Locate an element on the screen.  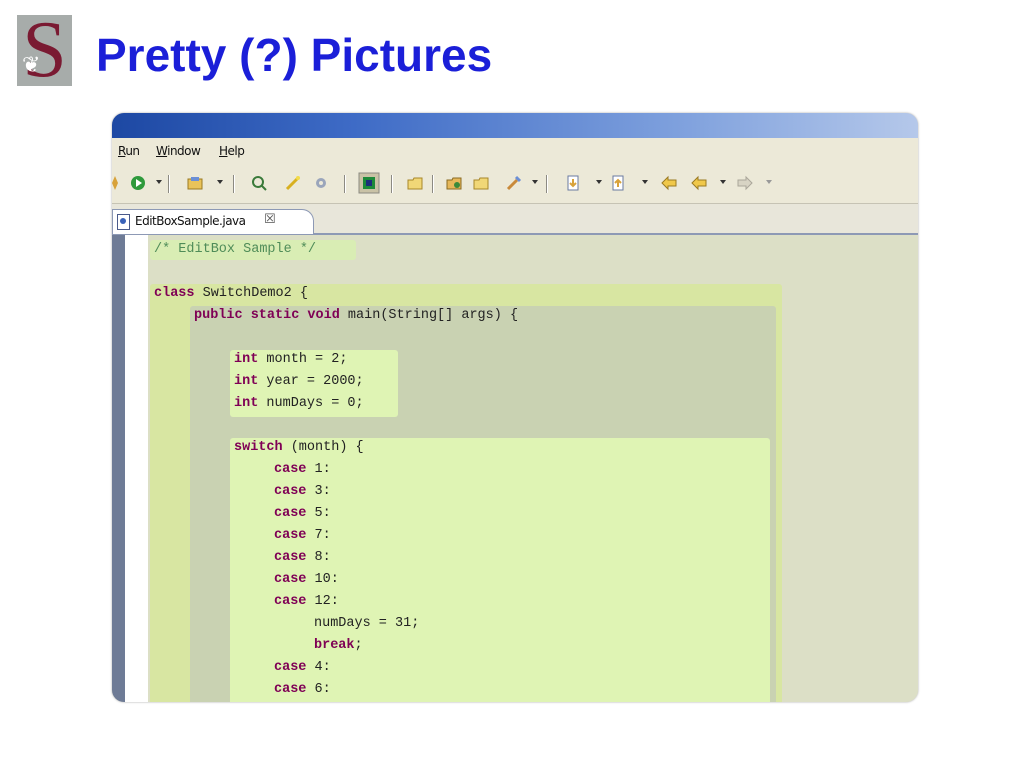
brush-dropdown-arrow is located at coordinates (535, 182).